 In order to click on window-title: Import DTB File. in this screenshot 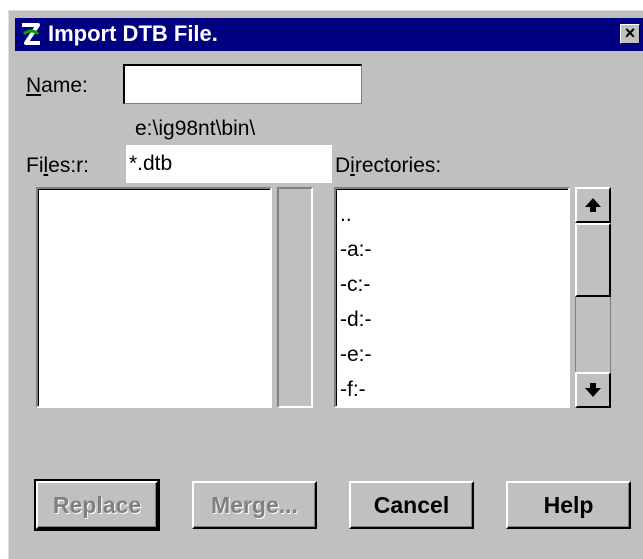, I will do `click(133, 33)`.